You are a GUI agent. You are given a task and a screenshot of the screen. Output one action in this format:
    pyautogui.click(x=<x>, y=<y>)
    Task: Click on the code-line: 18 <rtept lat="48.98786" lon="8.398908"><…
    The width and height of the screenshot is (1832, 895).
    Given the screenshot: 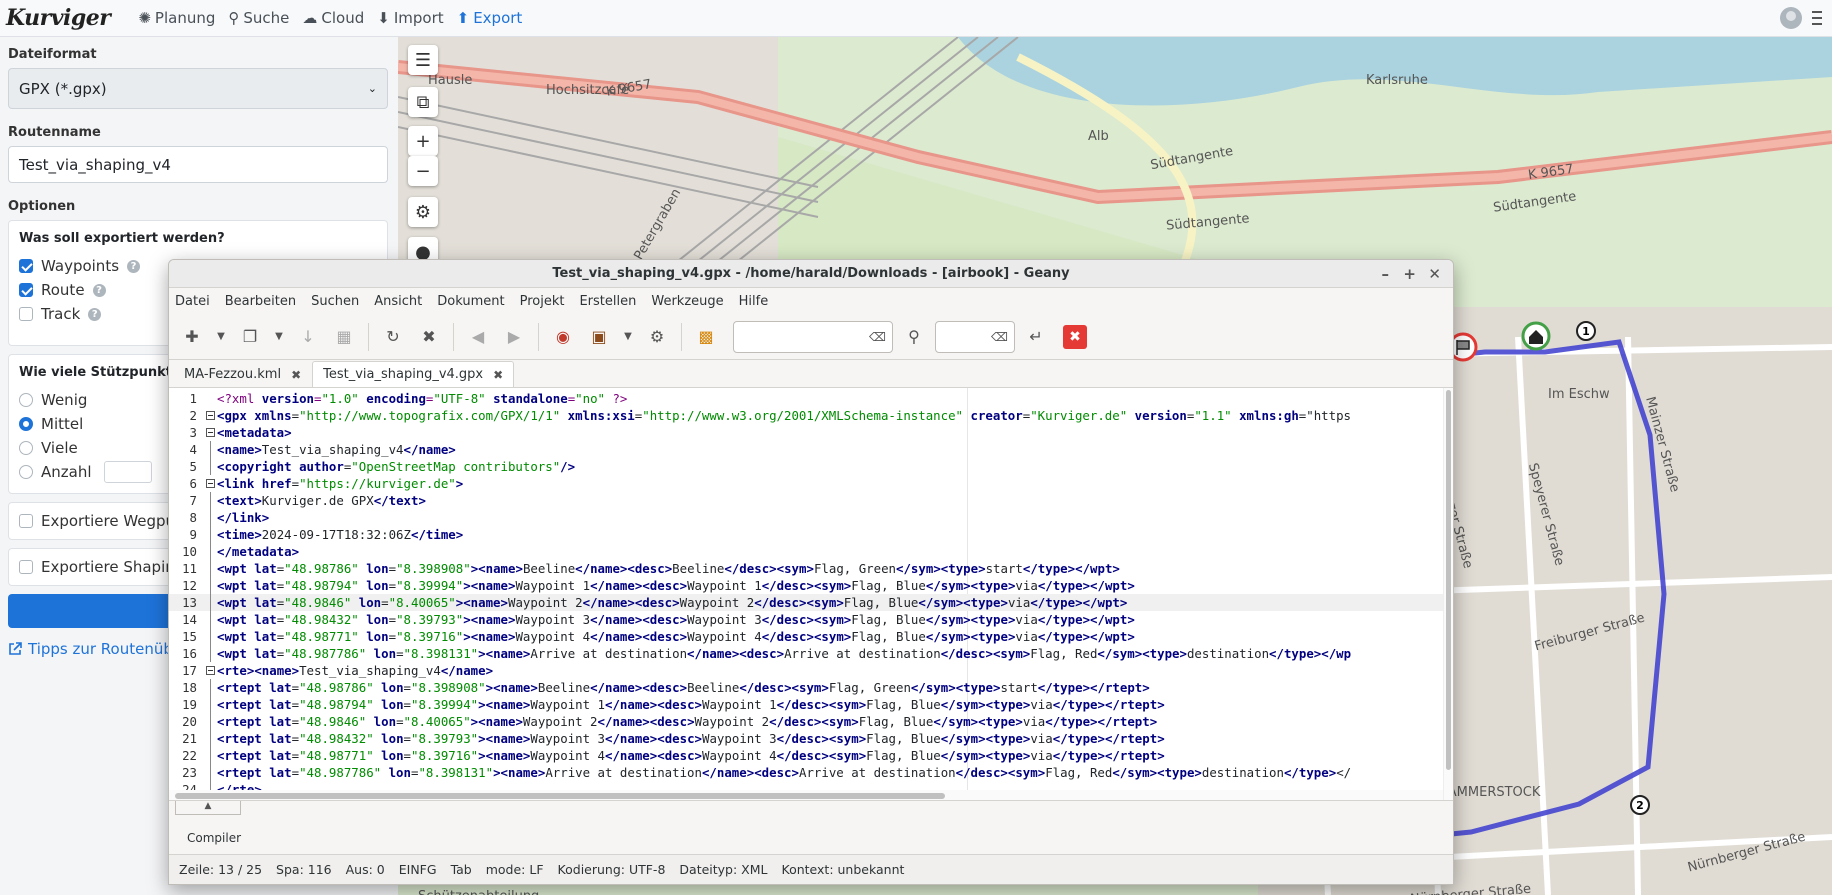 What is the action you would take?
    pyautogui.click(x=807, y=687)
    